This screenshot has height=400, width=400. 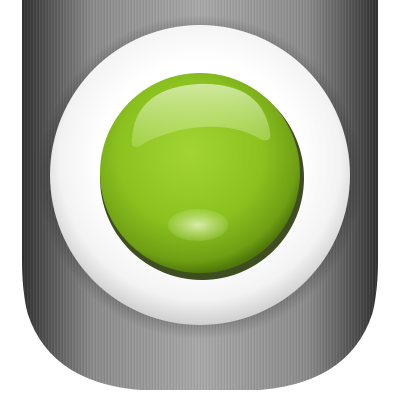 What do you see at coordinates (198, 225) in the screenshot?
I see `button-gloss-bottom` at bounding box center [198, 225].